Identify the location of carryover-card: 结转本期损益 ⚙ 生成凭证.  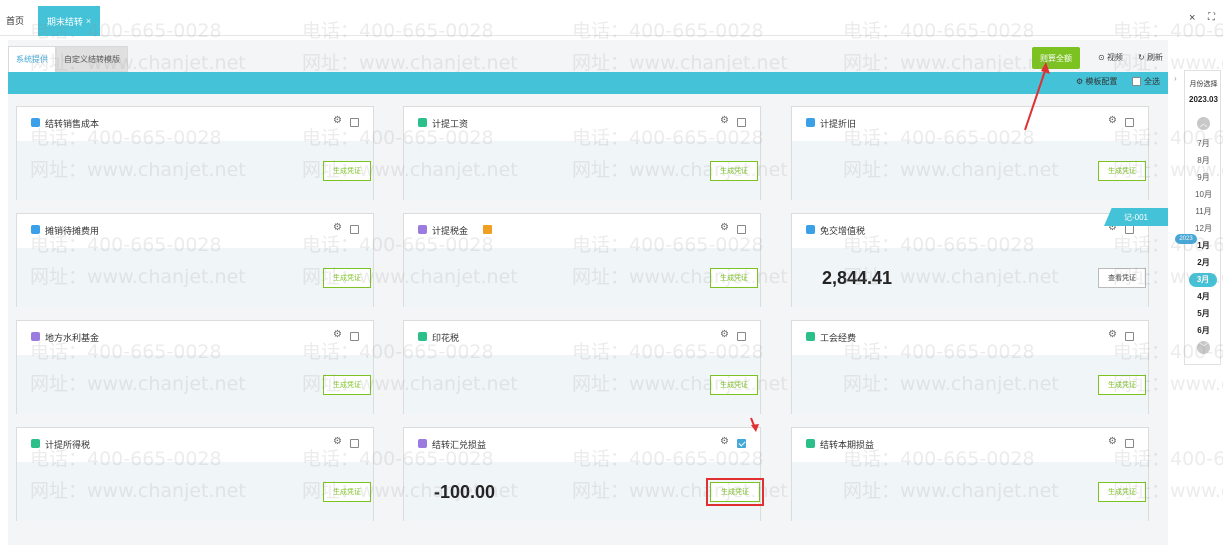
(970, 474).